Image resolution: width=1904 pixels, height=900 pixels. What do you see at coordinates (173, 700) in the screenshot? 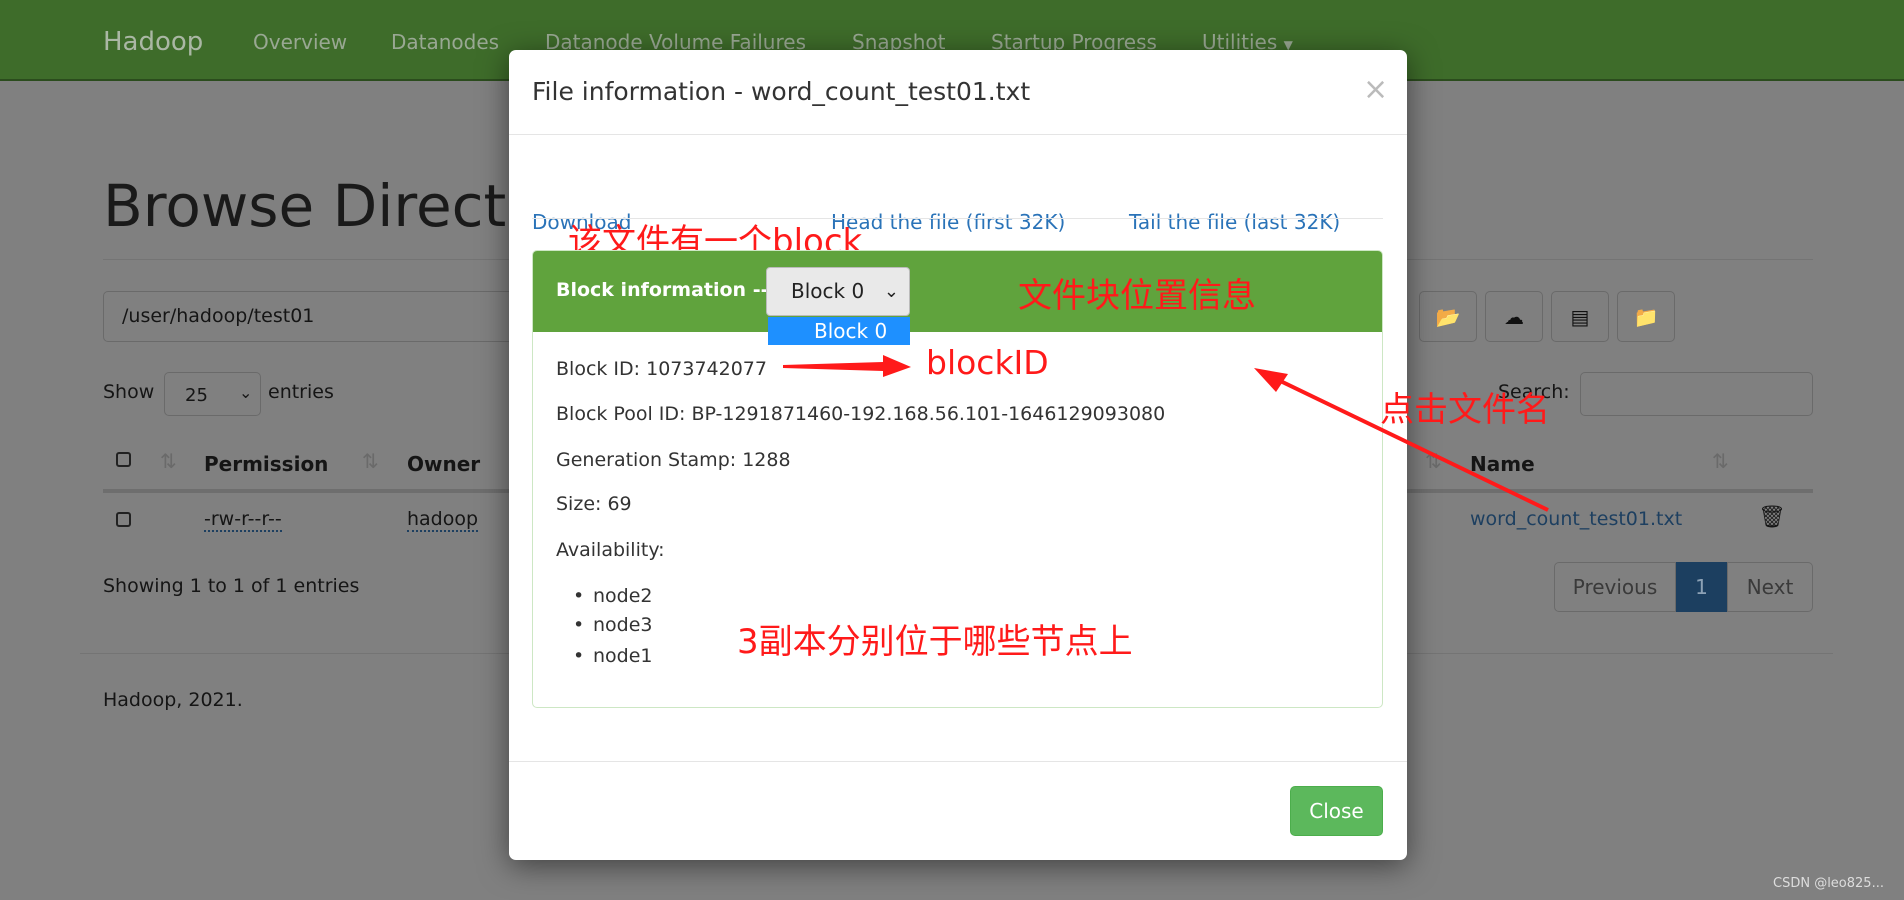
I see `footer-text: Hadoop, 2021.` at bounding box center [173, 700].